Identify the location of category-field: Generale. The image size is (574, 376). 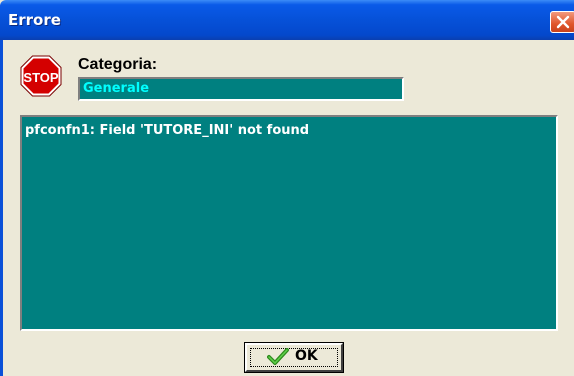
(241, 89).